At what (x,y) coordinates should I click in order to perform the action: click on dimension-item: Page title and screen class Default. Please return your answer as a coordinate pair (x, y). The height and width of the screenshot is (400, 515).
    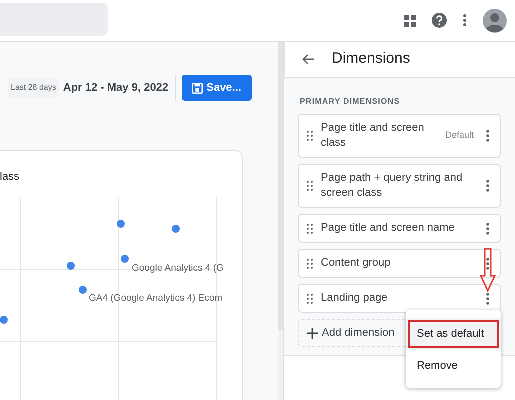
    Looking at the image, I should click on (399, 136).